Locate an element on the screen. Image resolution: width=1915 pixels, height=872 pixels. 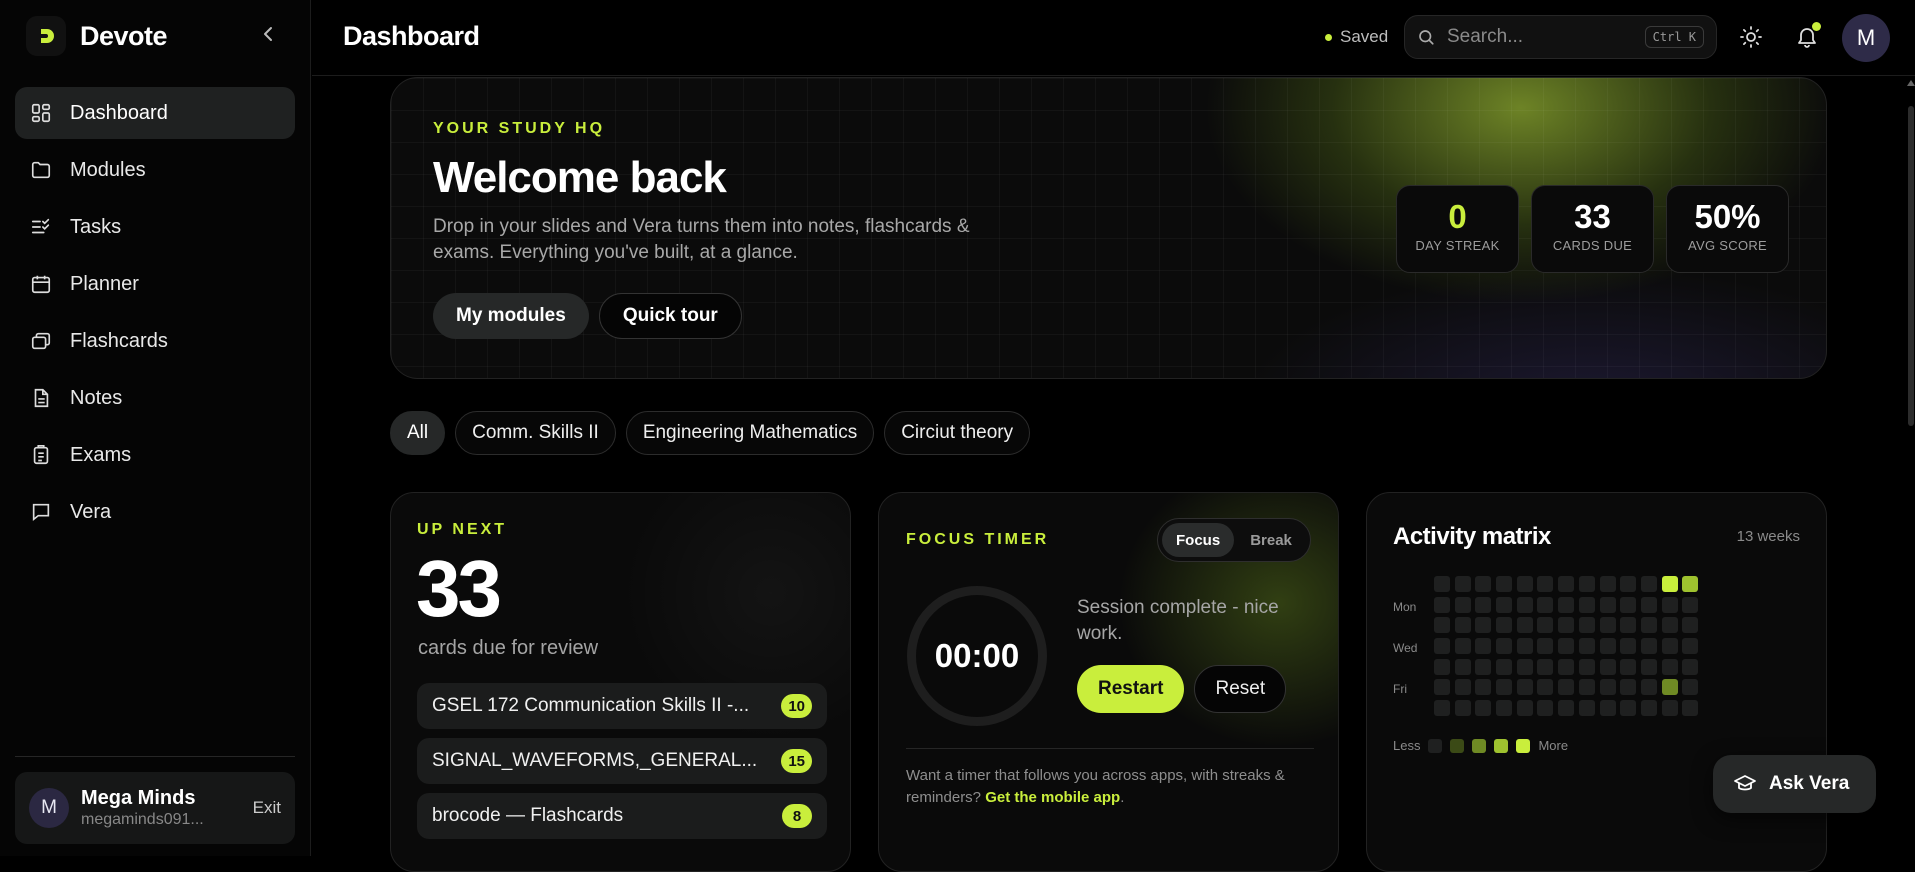
reset-button: Reset is located at coordinates (1240, 689).